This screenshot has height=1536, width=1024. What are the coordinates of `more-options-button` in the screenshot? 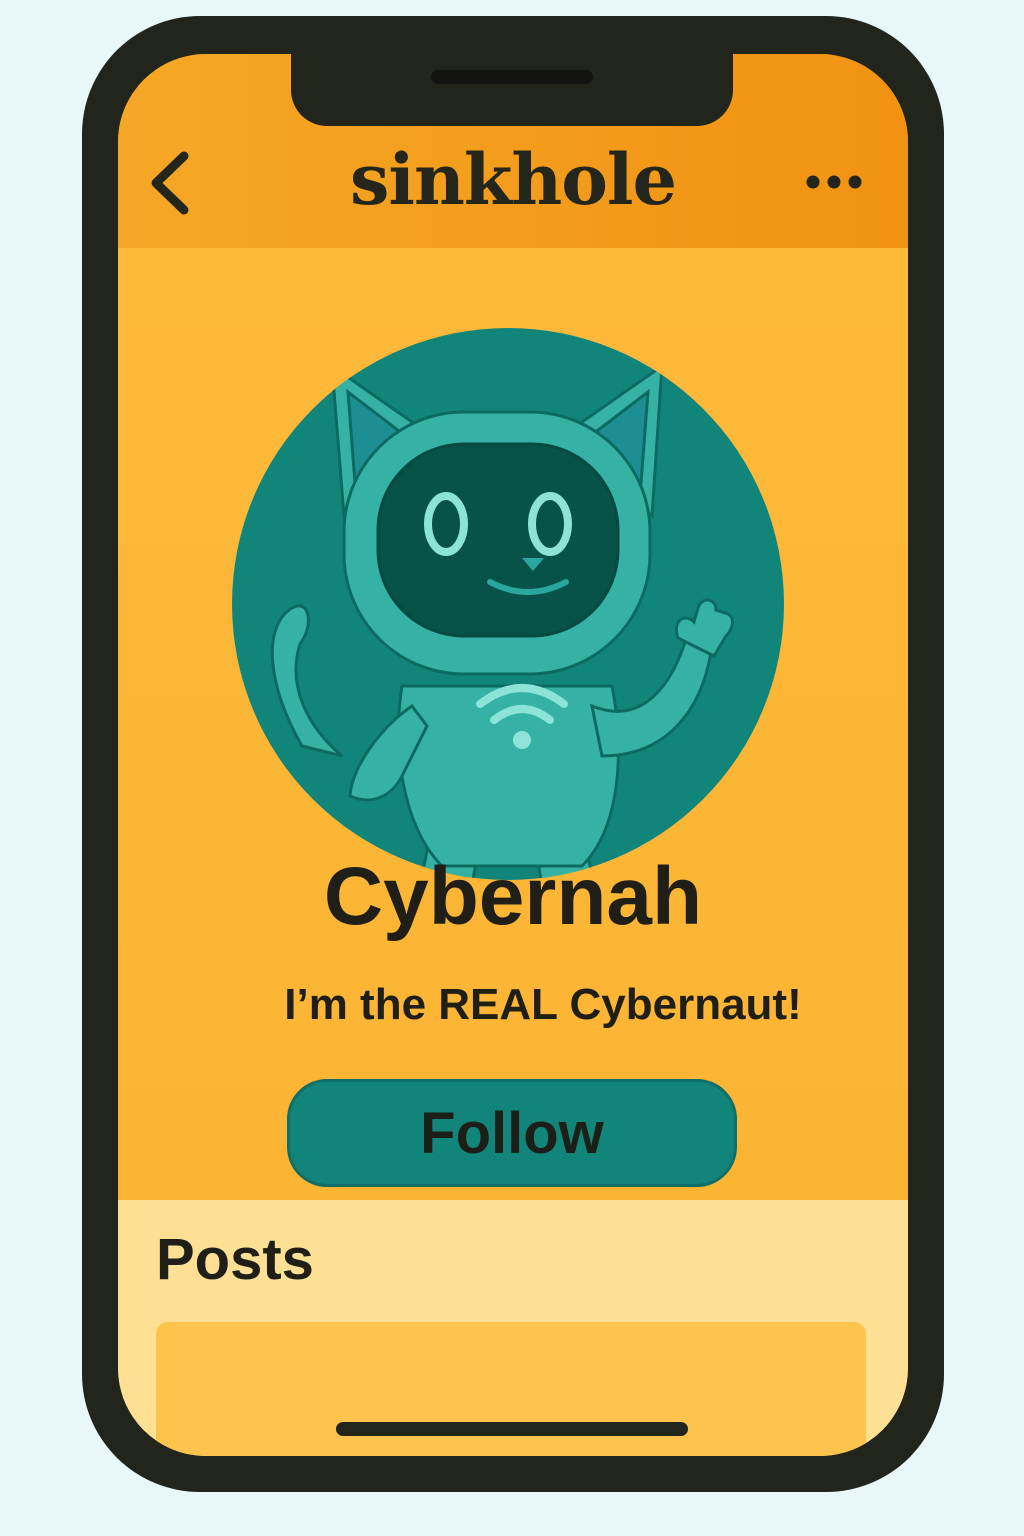 It's located at (834, 182).